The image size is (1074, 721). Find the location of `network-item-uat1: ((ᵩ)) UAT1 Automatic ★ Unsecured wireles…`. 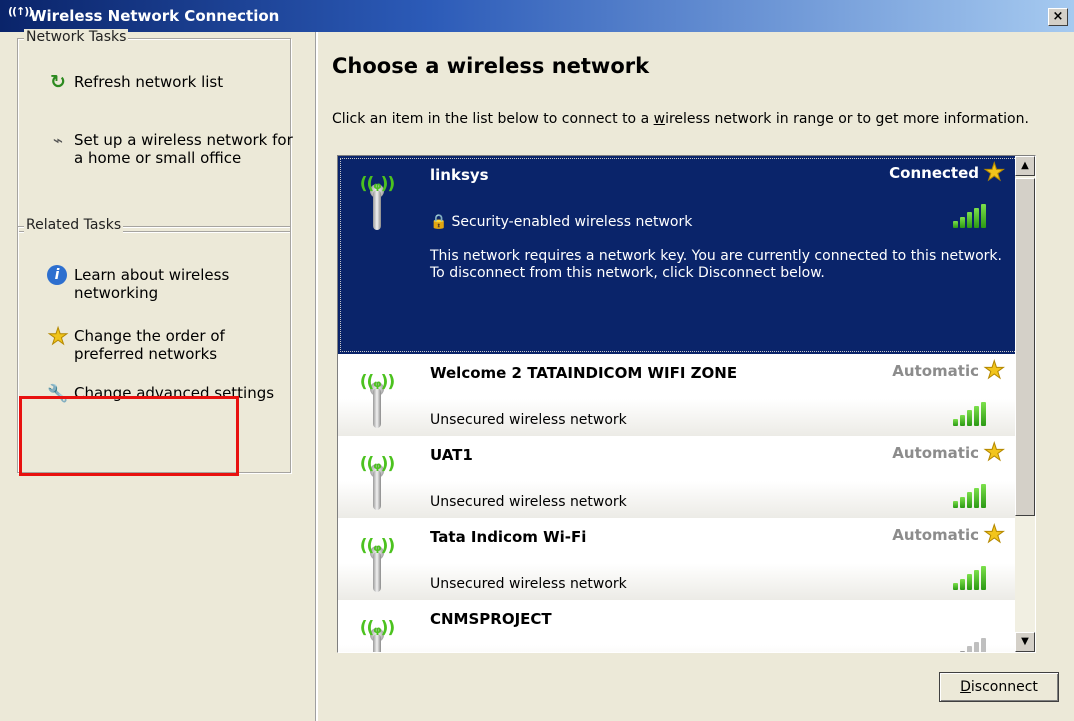

network-item-uat1: ((ᵩ)) UAT1 Automatic ★ Unsecured wireles… is located at coordinates (686, 477).